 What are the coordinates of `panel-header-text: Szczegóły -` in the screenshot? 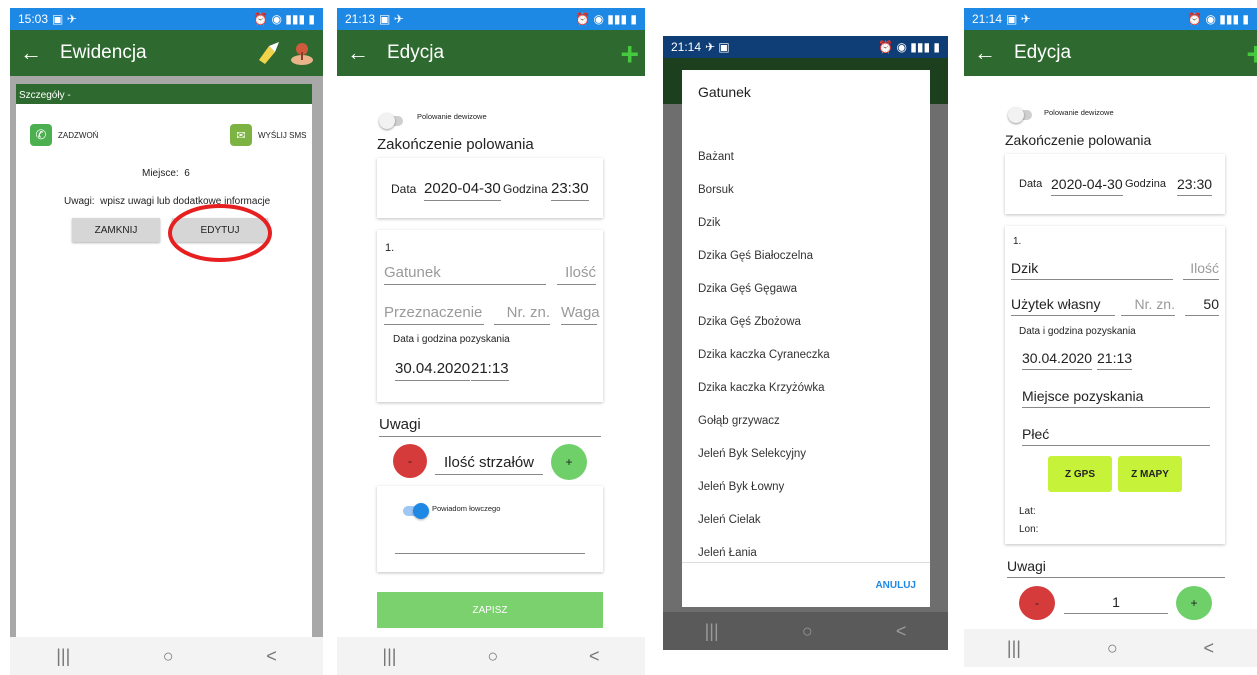 It's located at (45, 95).